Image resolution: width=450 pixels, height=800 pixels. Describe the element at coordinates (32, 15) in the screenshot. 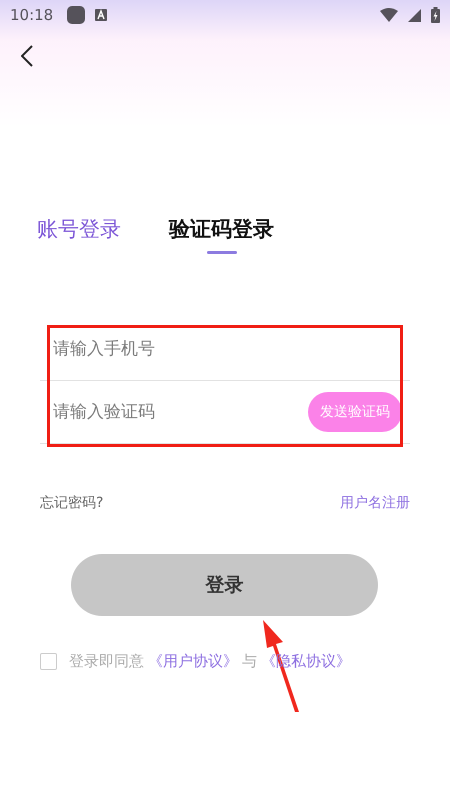

I see `clock-time: 10:18` at that location.